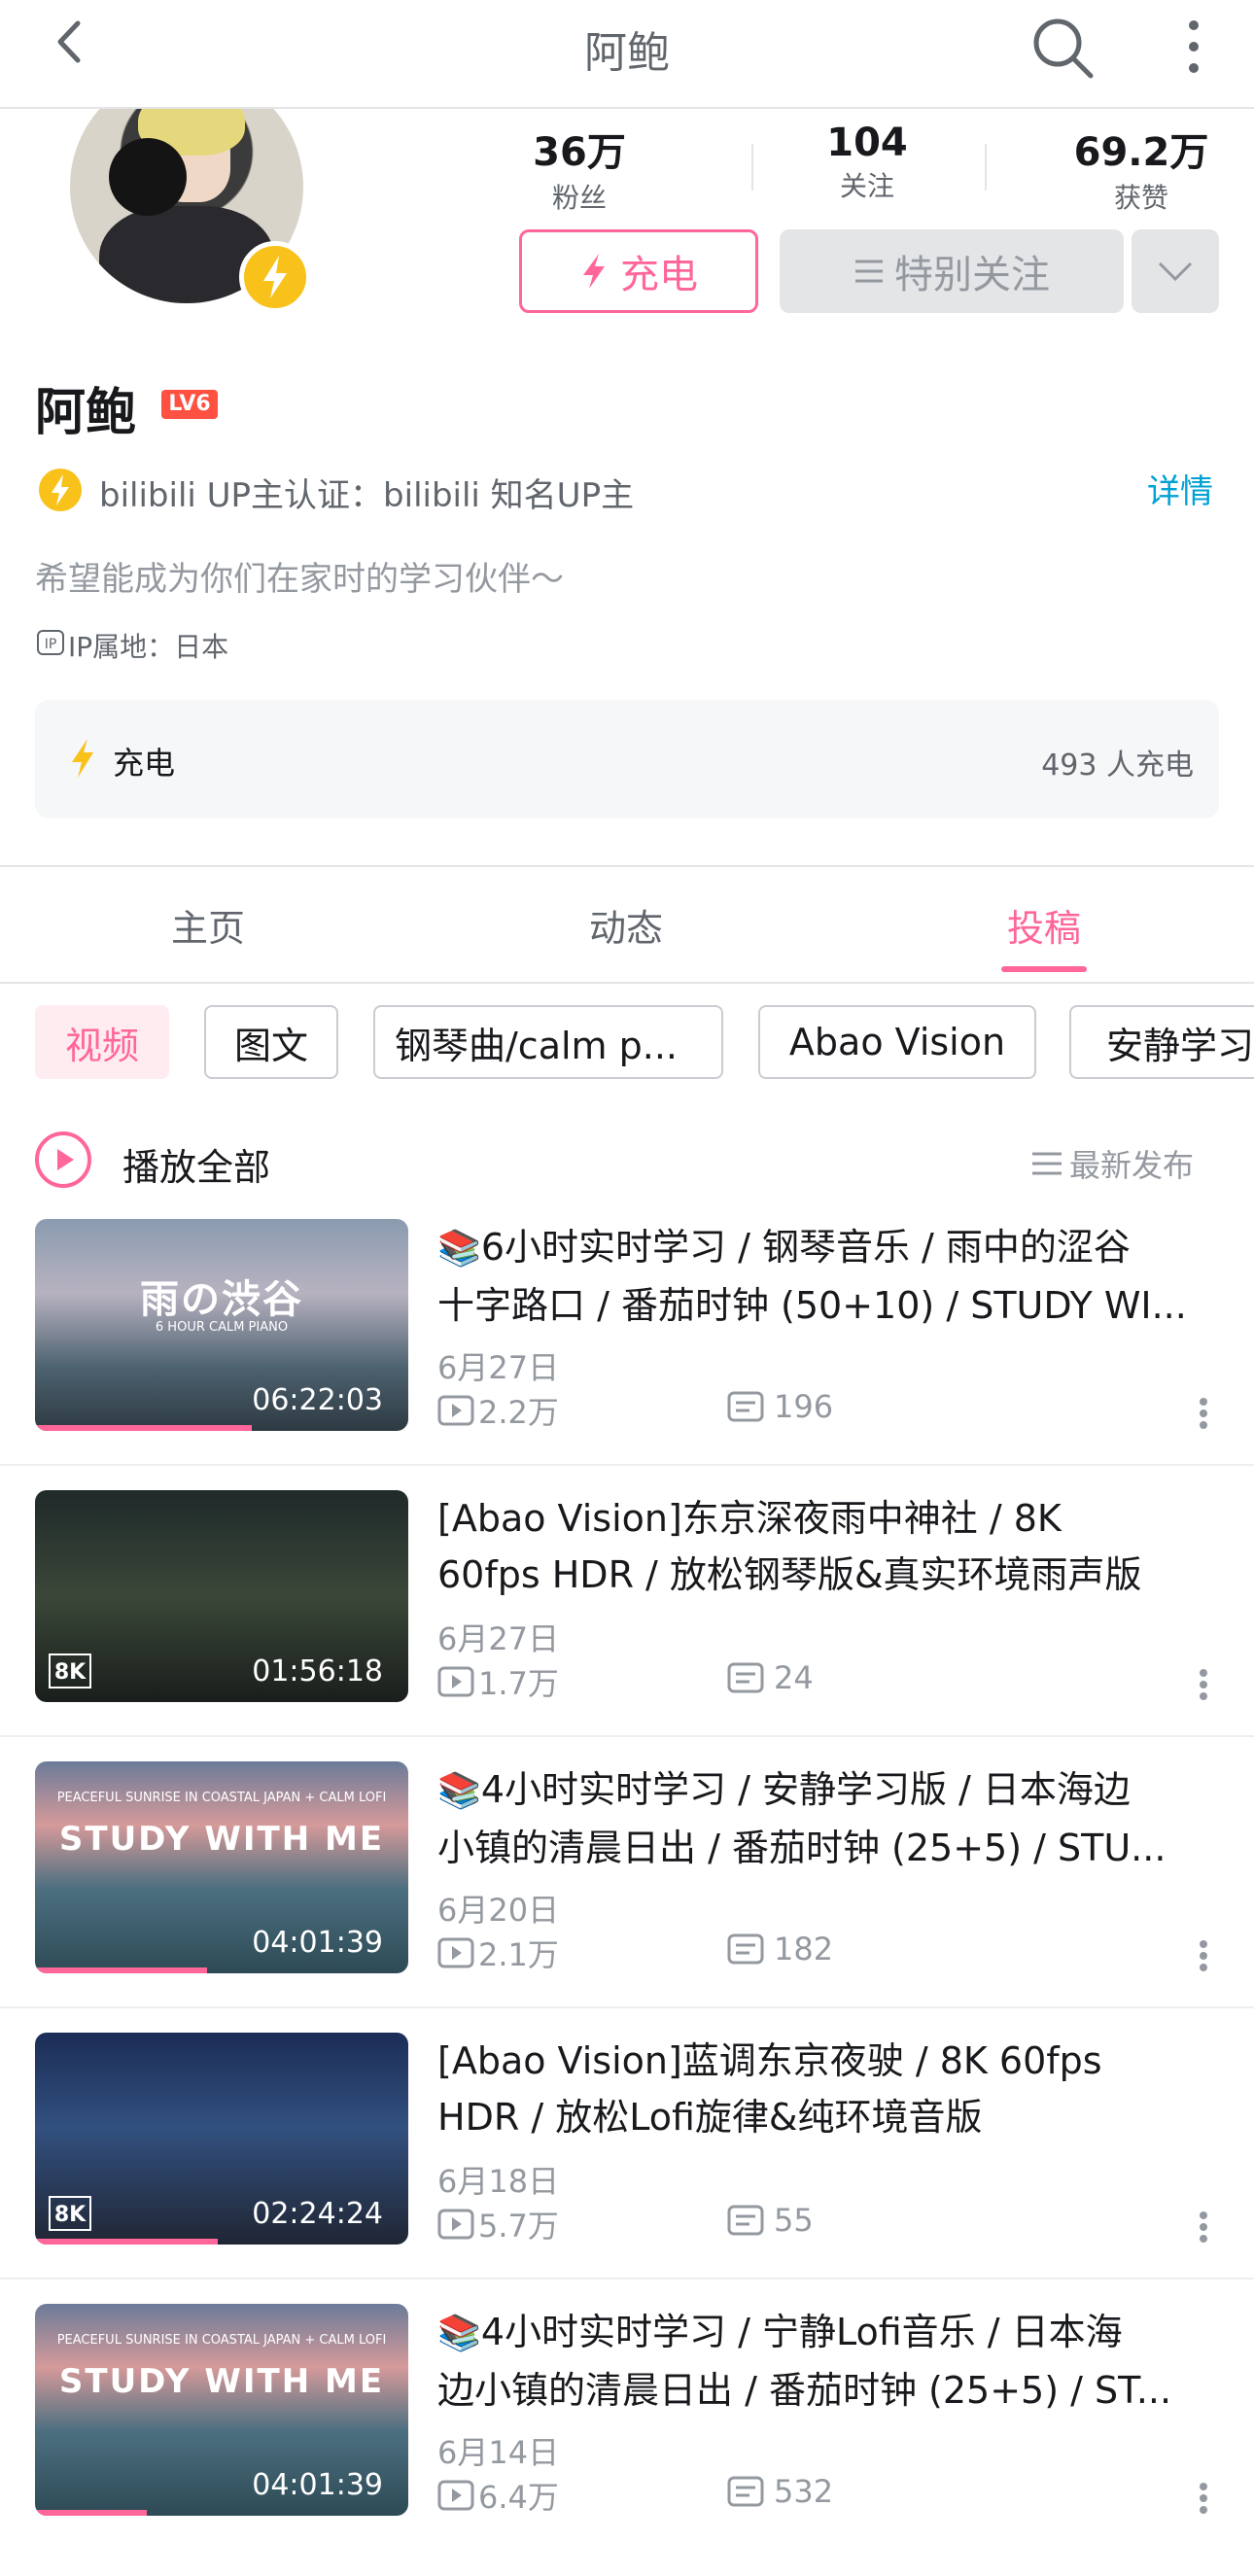 The image size is (1254, 2576). I want to click on special-follow-button: 特别关注, so click(952, 271).